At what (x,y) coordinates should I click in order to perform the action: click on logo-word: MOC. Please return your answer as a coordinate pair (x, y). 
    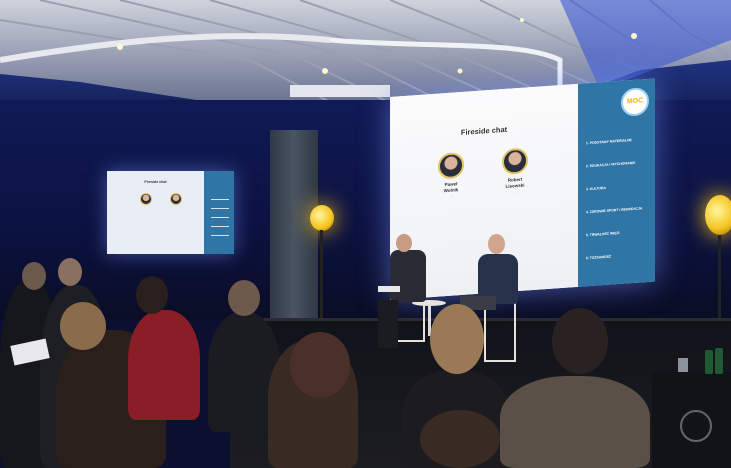
    Looking at the image, I should click on (635, 101).